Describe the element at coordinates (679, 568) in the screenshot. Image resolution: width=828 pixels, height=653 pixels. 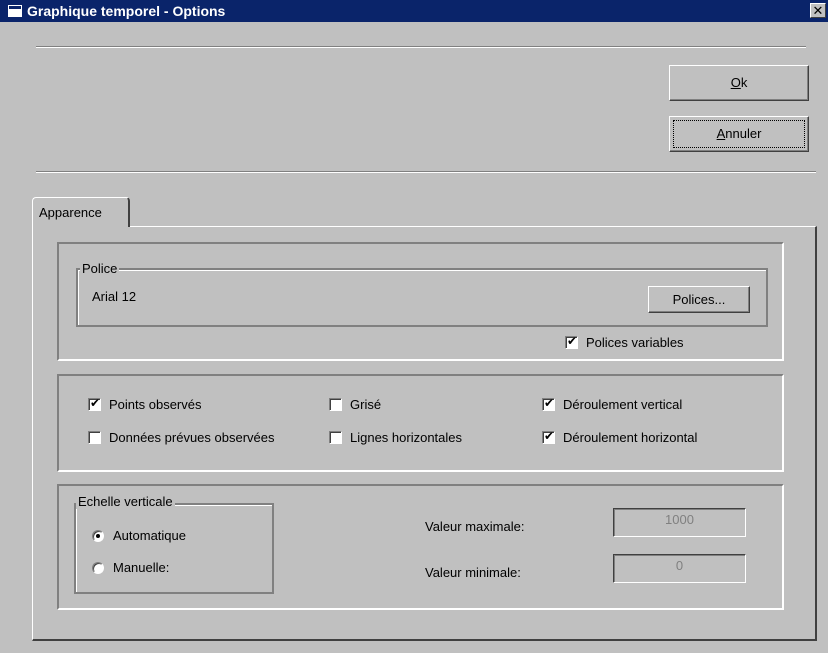
I see `min-value-field: 0` at that location.